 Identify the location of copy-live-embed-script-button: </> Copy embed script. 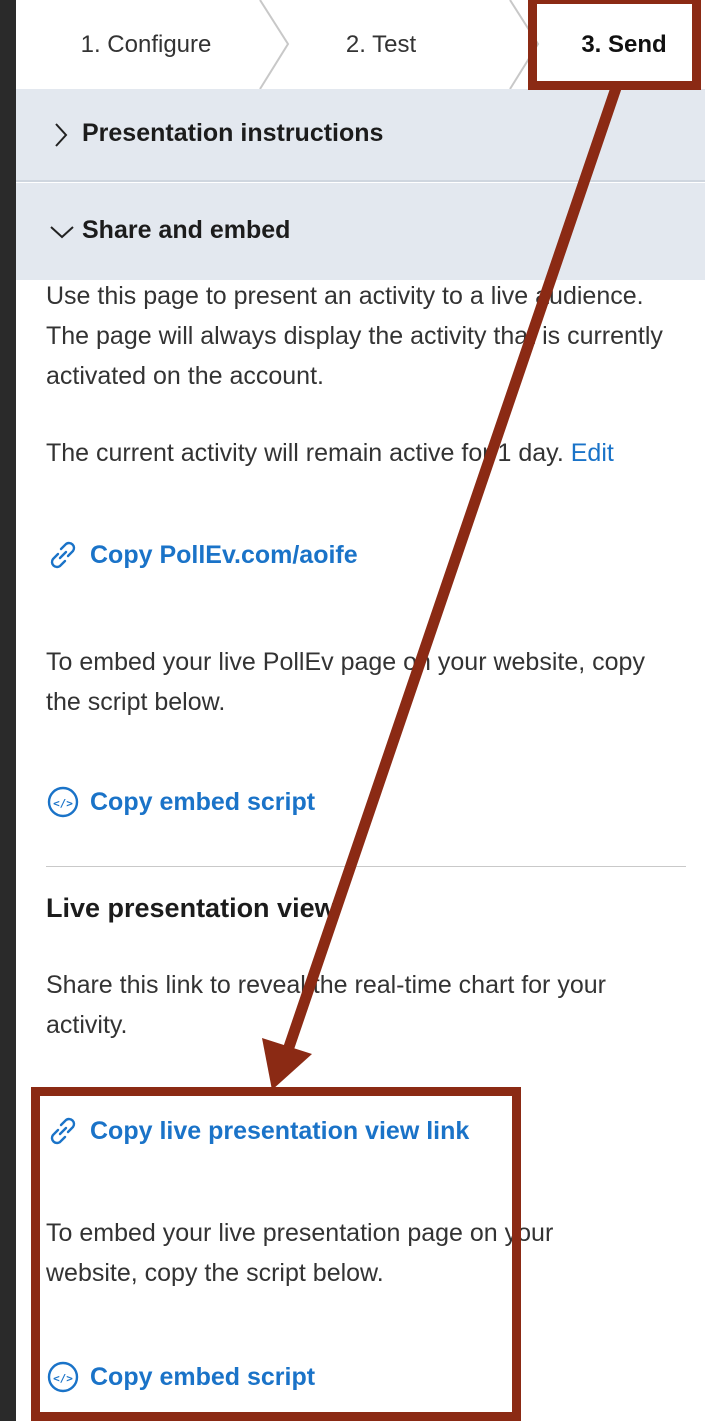
(180, 1377).